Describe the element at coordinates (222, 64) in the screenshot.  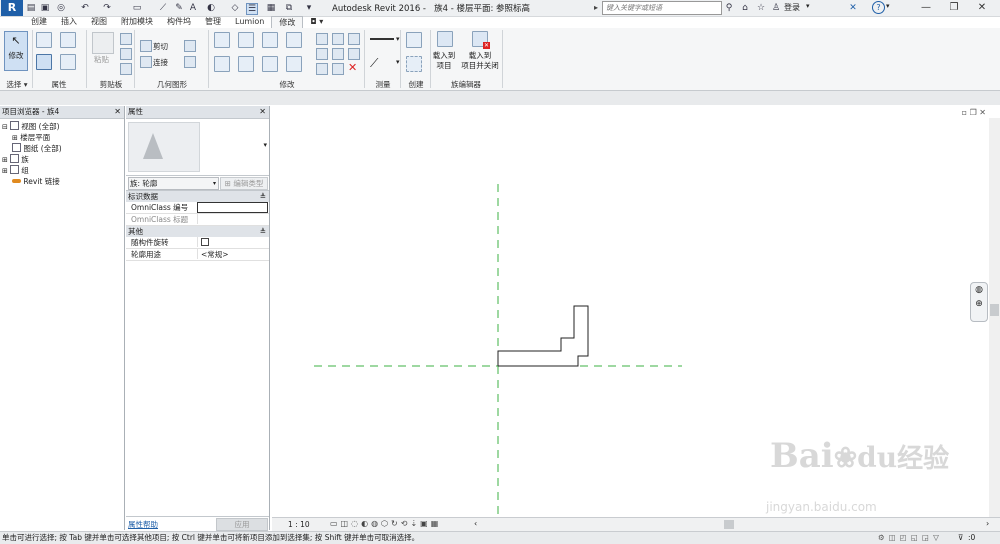
I see `move-icon` at that location.